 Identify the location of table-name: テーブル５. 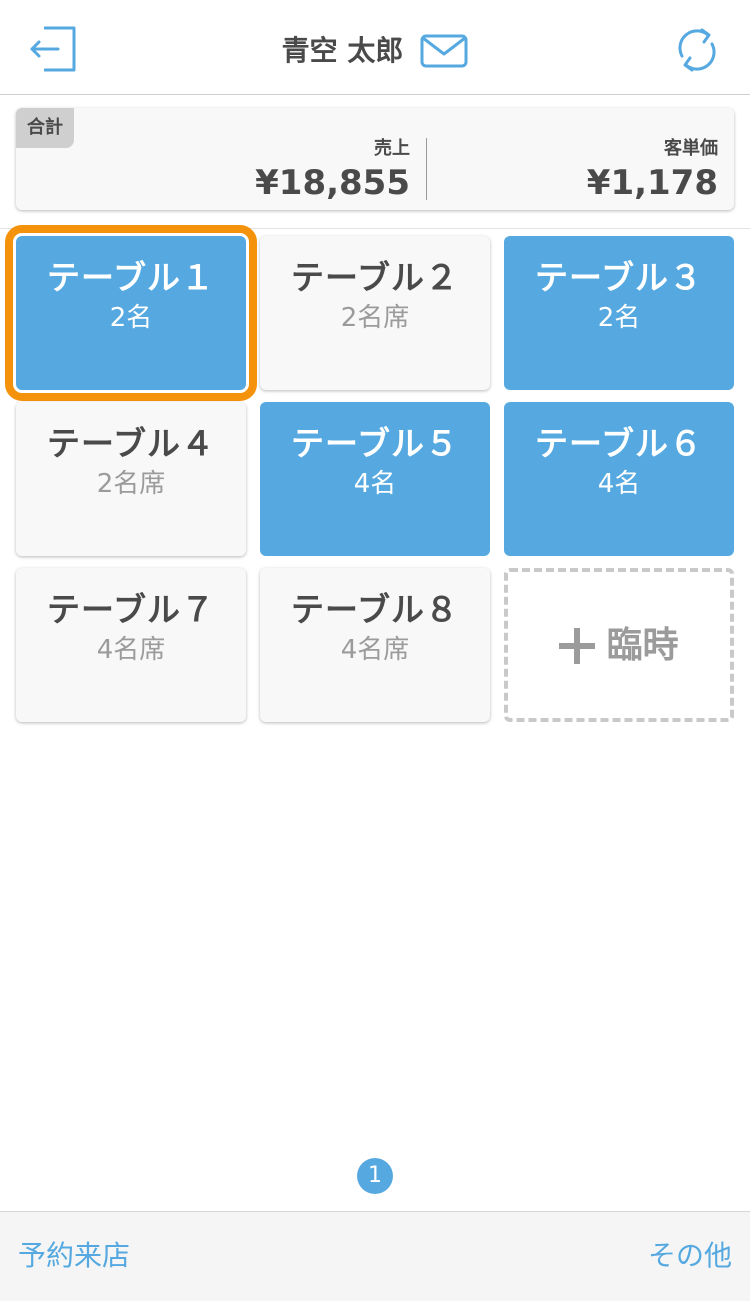
(375, 443).